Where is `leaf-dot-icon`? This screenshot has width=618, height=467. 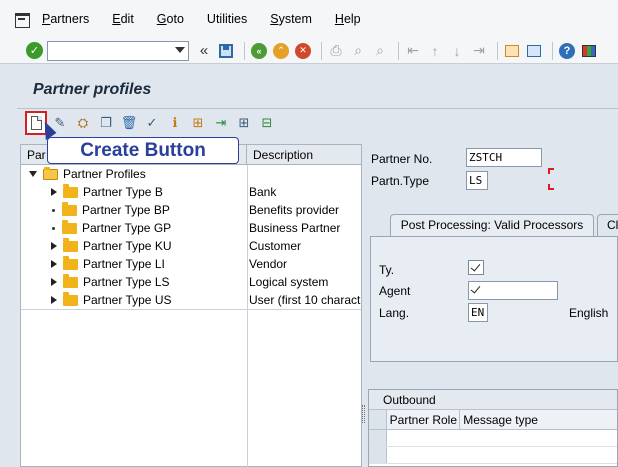 leaf-dot-icon is located at coordinates (53, 228).